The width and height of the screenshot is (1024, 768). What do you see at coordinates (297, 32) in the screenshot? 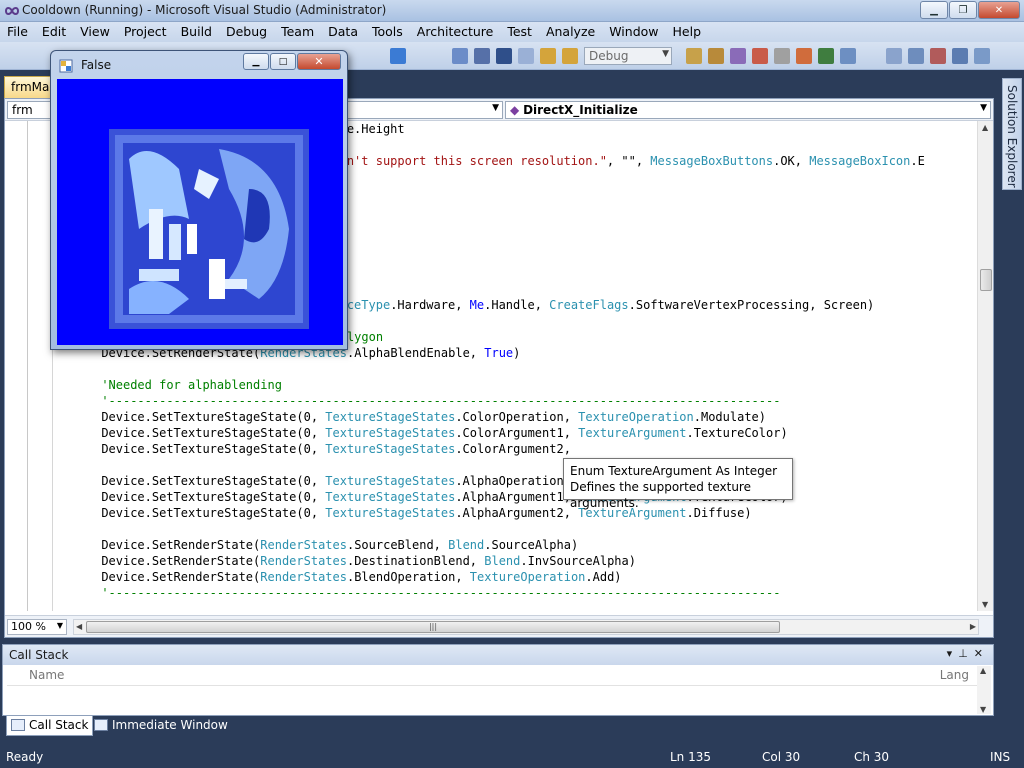
I see `menu-team: Team` at bounding box center [297, 32].